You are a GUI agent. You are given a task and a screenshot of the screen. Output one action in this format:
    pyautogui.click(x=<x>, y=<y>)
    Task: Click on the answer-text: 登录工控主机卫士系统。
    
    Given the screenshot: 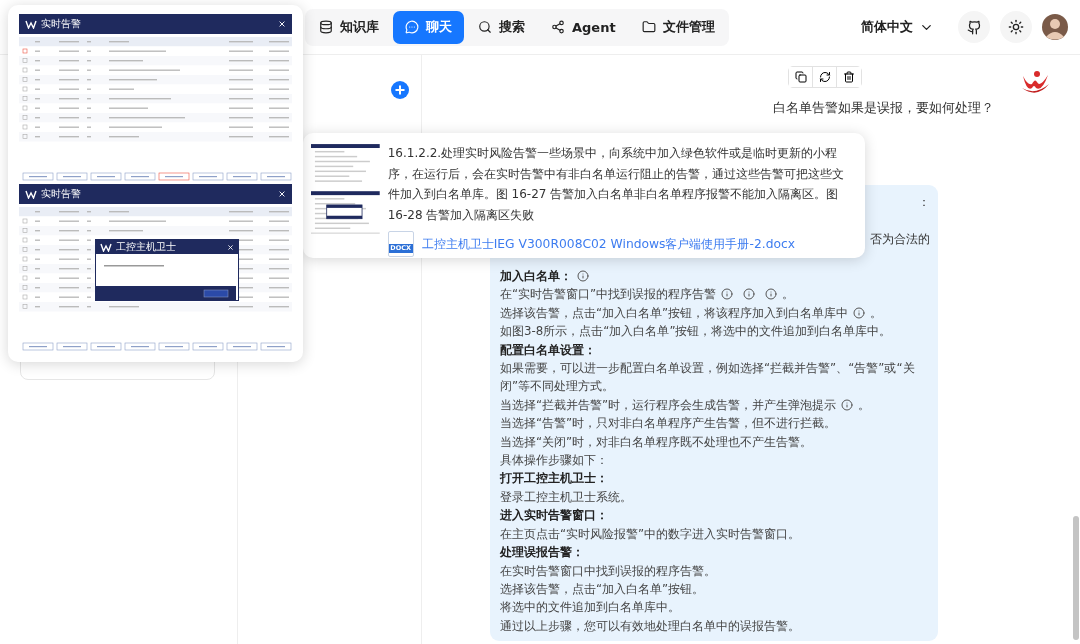 What is the action you would take?
    pyautogui.click(x=566, y=496)
    